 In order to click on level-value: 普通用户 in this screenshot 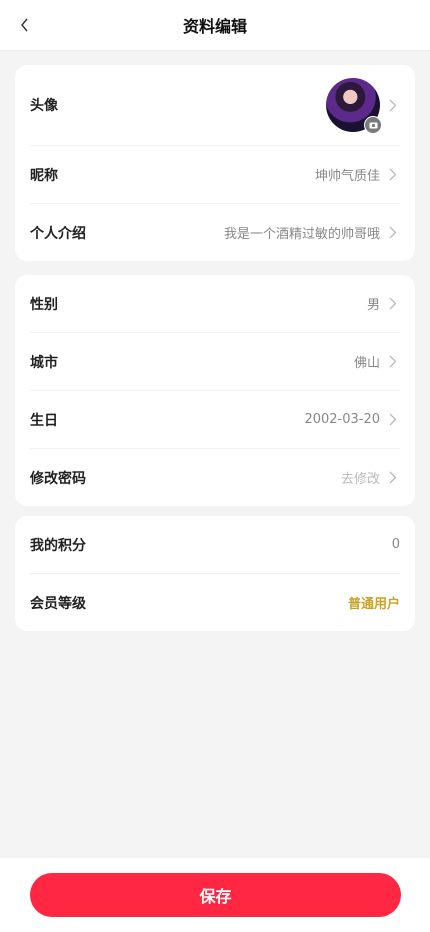, I will do `click(373, 604)`.